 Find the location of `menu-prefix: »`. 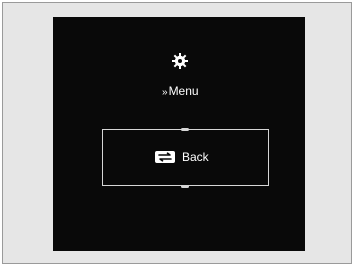

menu-prefix: » is located at coordinates (165, 92).